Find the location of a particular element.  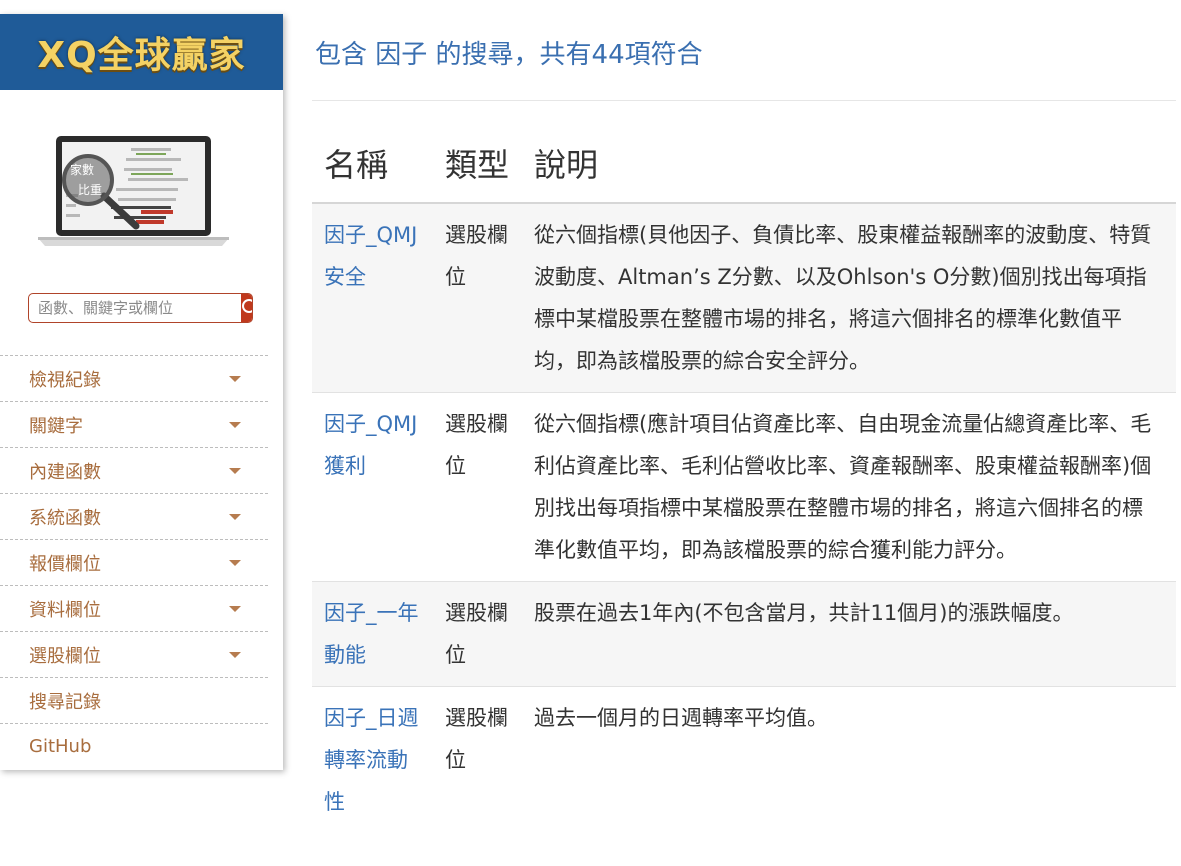

description-cell: 過去一個月的日週轉率平均值。 is located at coordinates (849, 759).